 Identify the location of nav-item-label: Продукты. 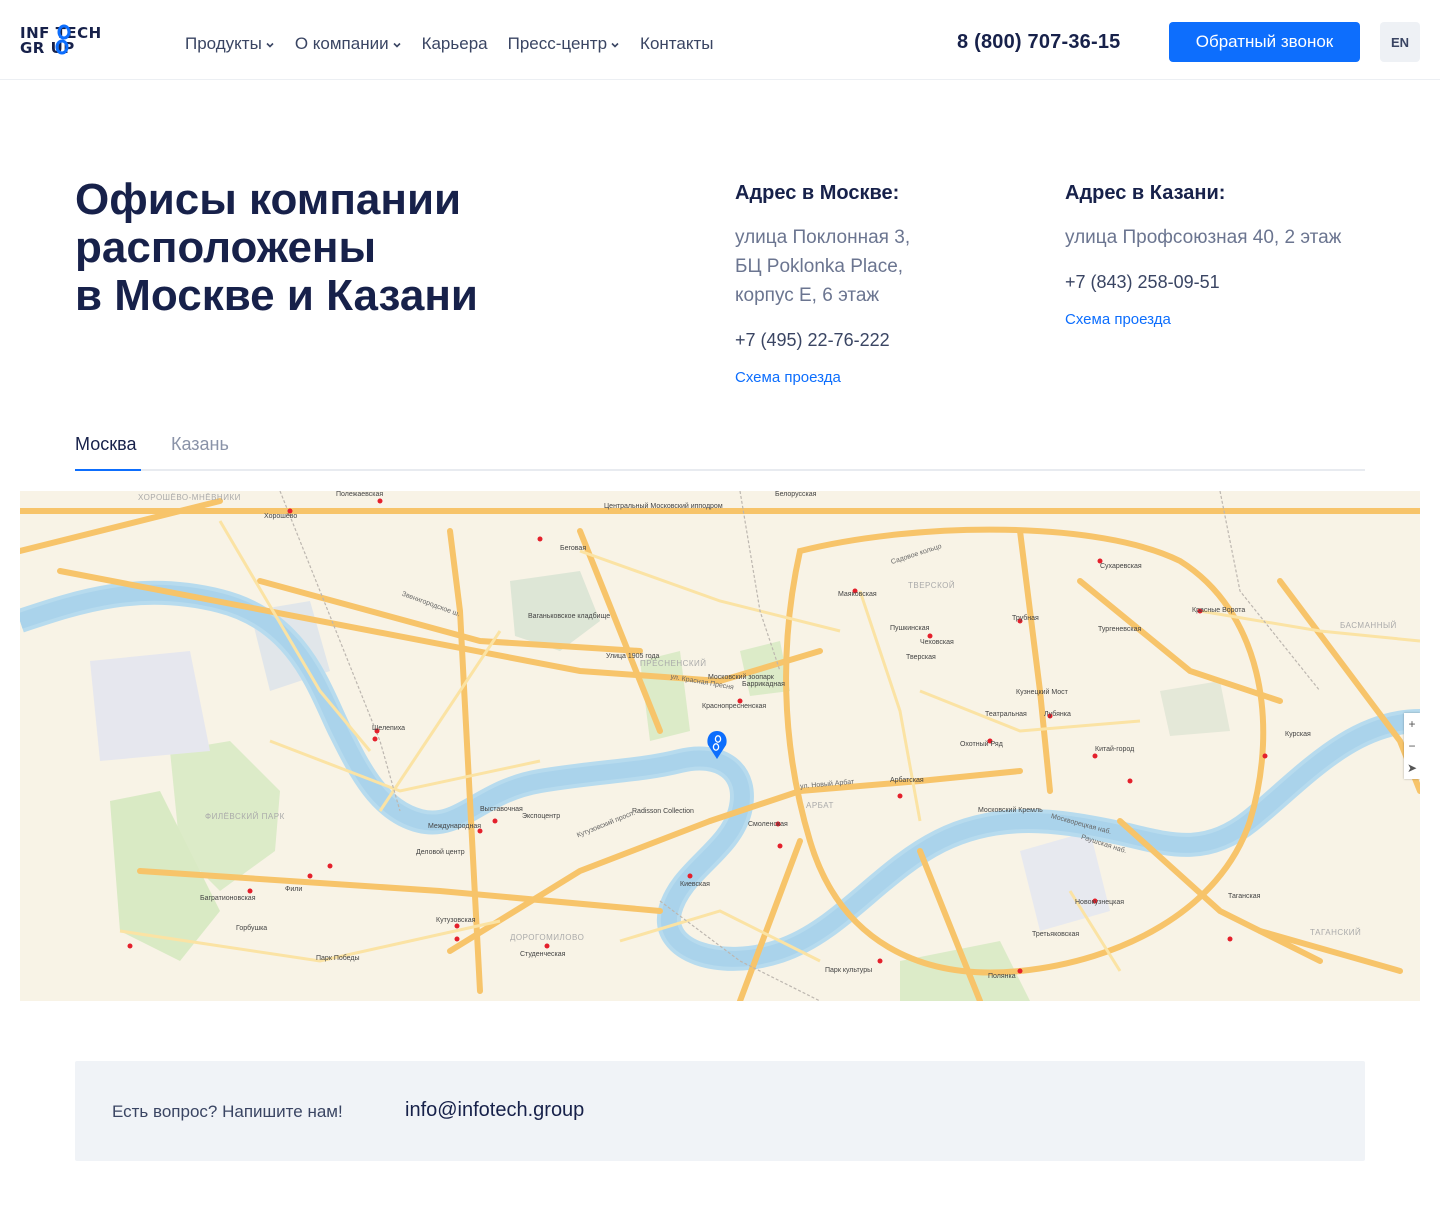
(223, 43).